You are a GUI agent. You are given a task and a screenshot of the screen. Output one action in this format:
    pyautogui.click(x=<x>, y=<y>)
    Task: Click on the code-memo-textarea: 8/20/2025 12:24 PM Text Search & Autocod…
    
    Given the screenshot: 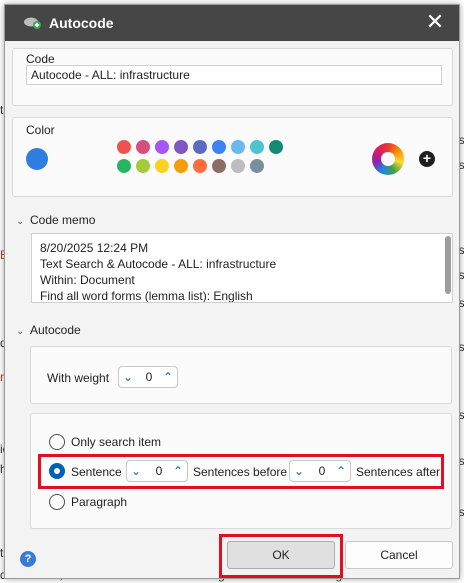 What is the action you would take?
    pyautogui.click(x=242, y=268)
    